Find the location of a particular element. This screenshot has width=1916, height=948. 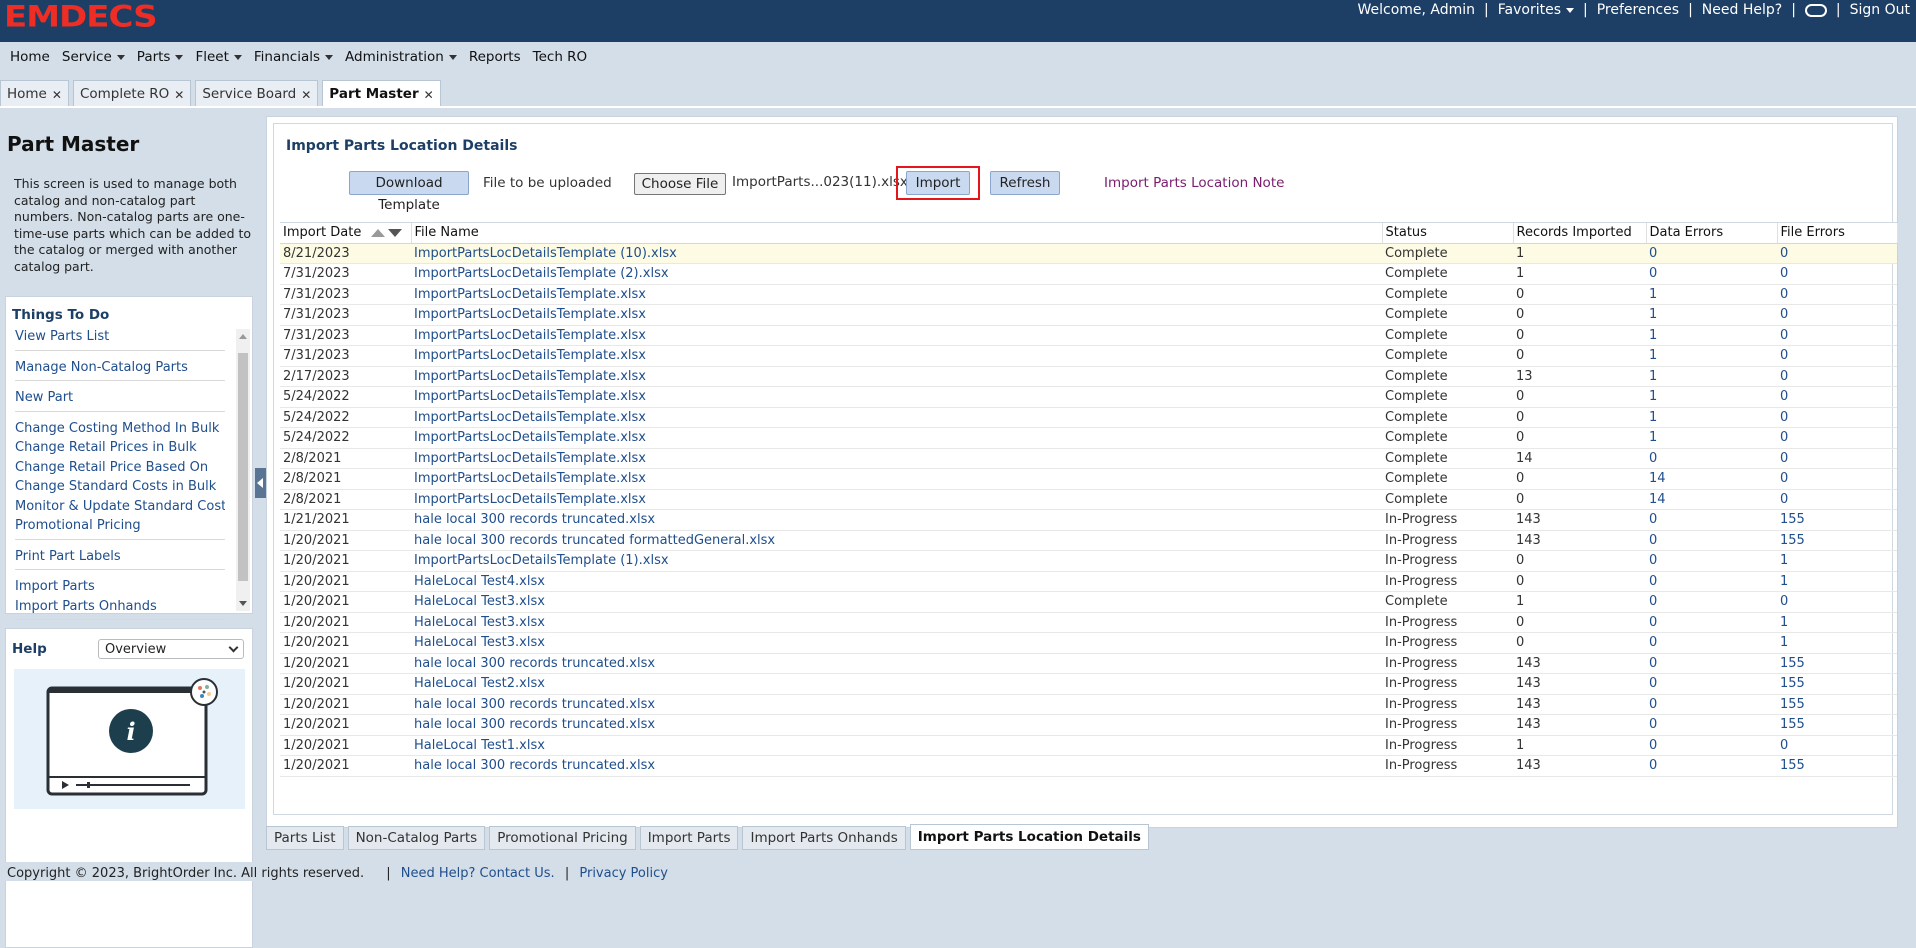

tab-service-board: Service Board ✕ is located at coordinates (257, 93).